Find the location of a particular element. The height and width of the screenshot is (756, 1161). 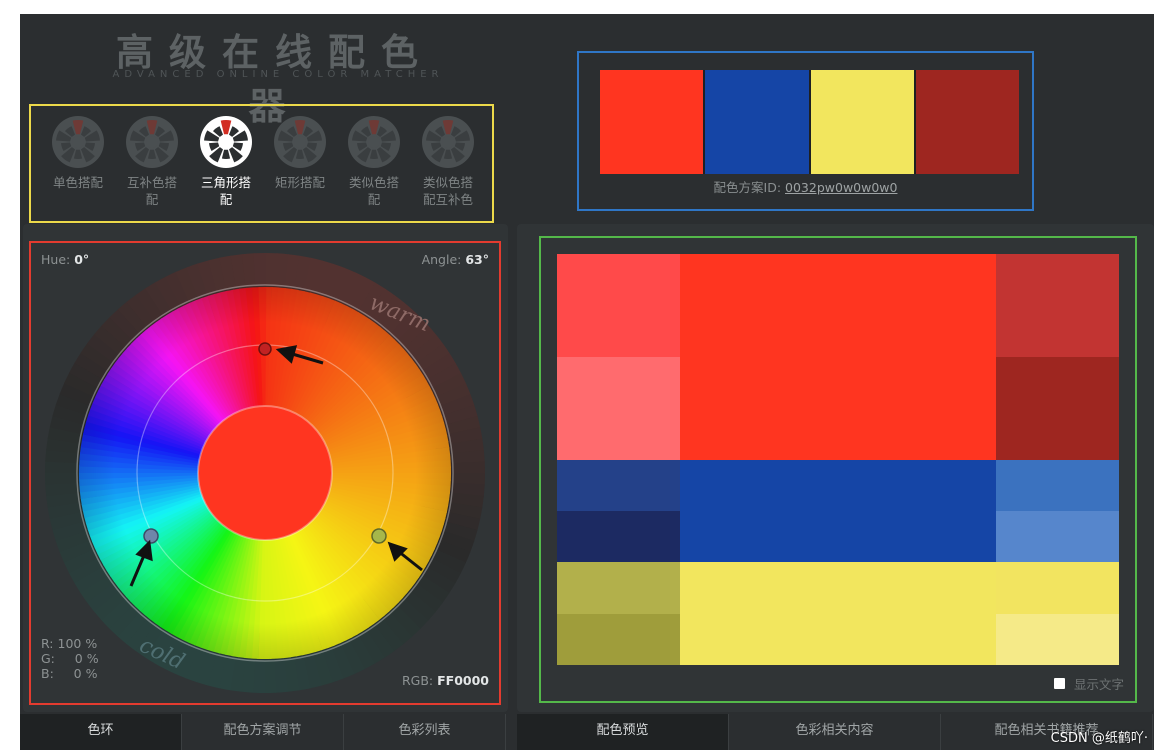

triad-wheel-icon is located at coordinates (226, 142).